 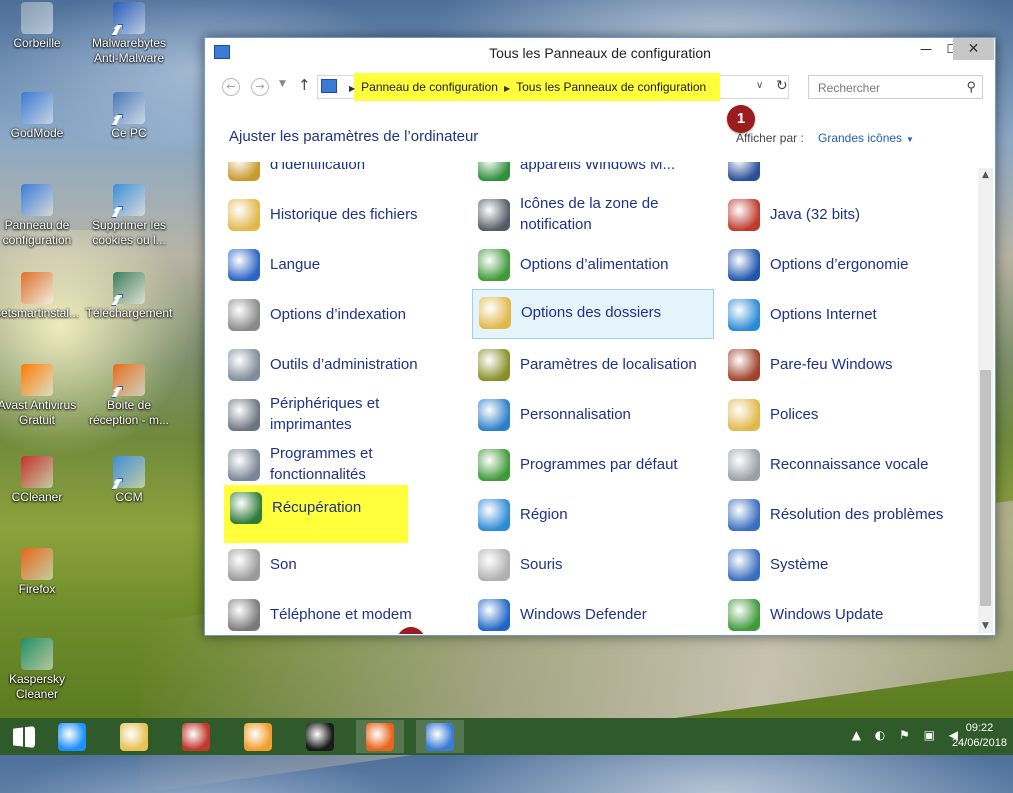 What do you see at coordinates (593, 214) in the screenshot?
I see `control-panel-item: Icônes de la zone de notification` at bounding box center [593, 214].